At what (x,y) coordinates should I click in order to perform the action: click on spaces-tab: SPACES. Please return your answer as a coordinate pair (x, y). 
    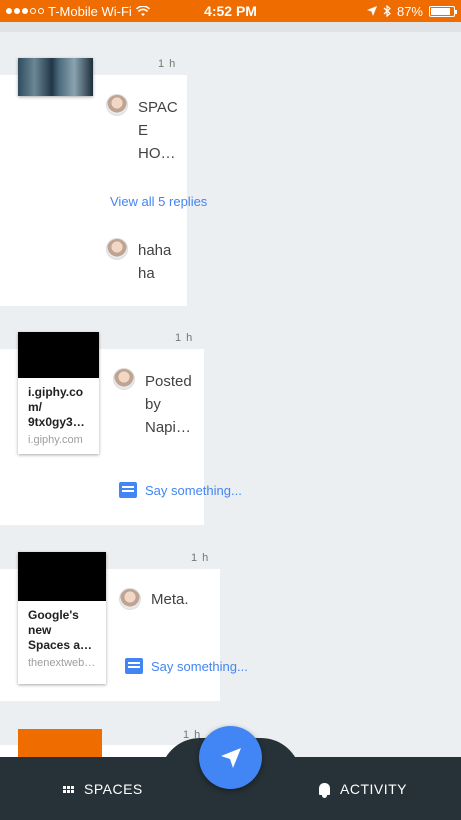
    Looking at the image, I should click on (103, 789).